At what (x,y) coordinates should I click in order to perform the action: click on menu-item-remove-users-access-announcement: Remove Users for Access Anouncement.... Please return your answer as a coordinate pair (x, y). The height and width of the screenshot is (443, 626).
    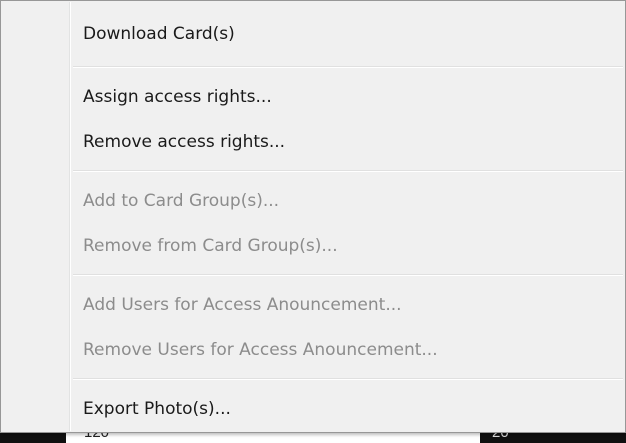
    Looking at the image, I should click on (347, 350).